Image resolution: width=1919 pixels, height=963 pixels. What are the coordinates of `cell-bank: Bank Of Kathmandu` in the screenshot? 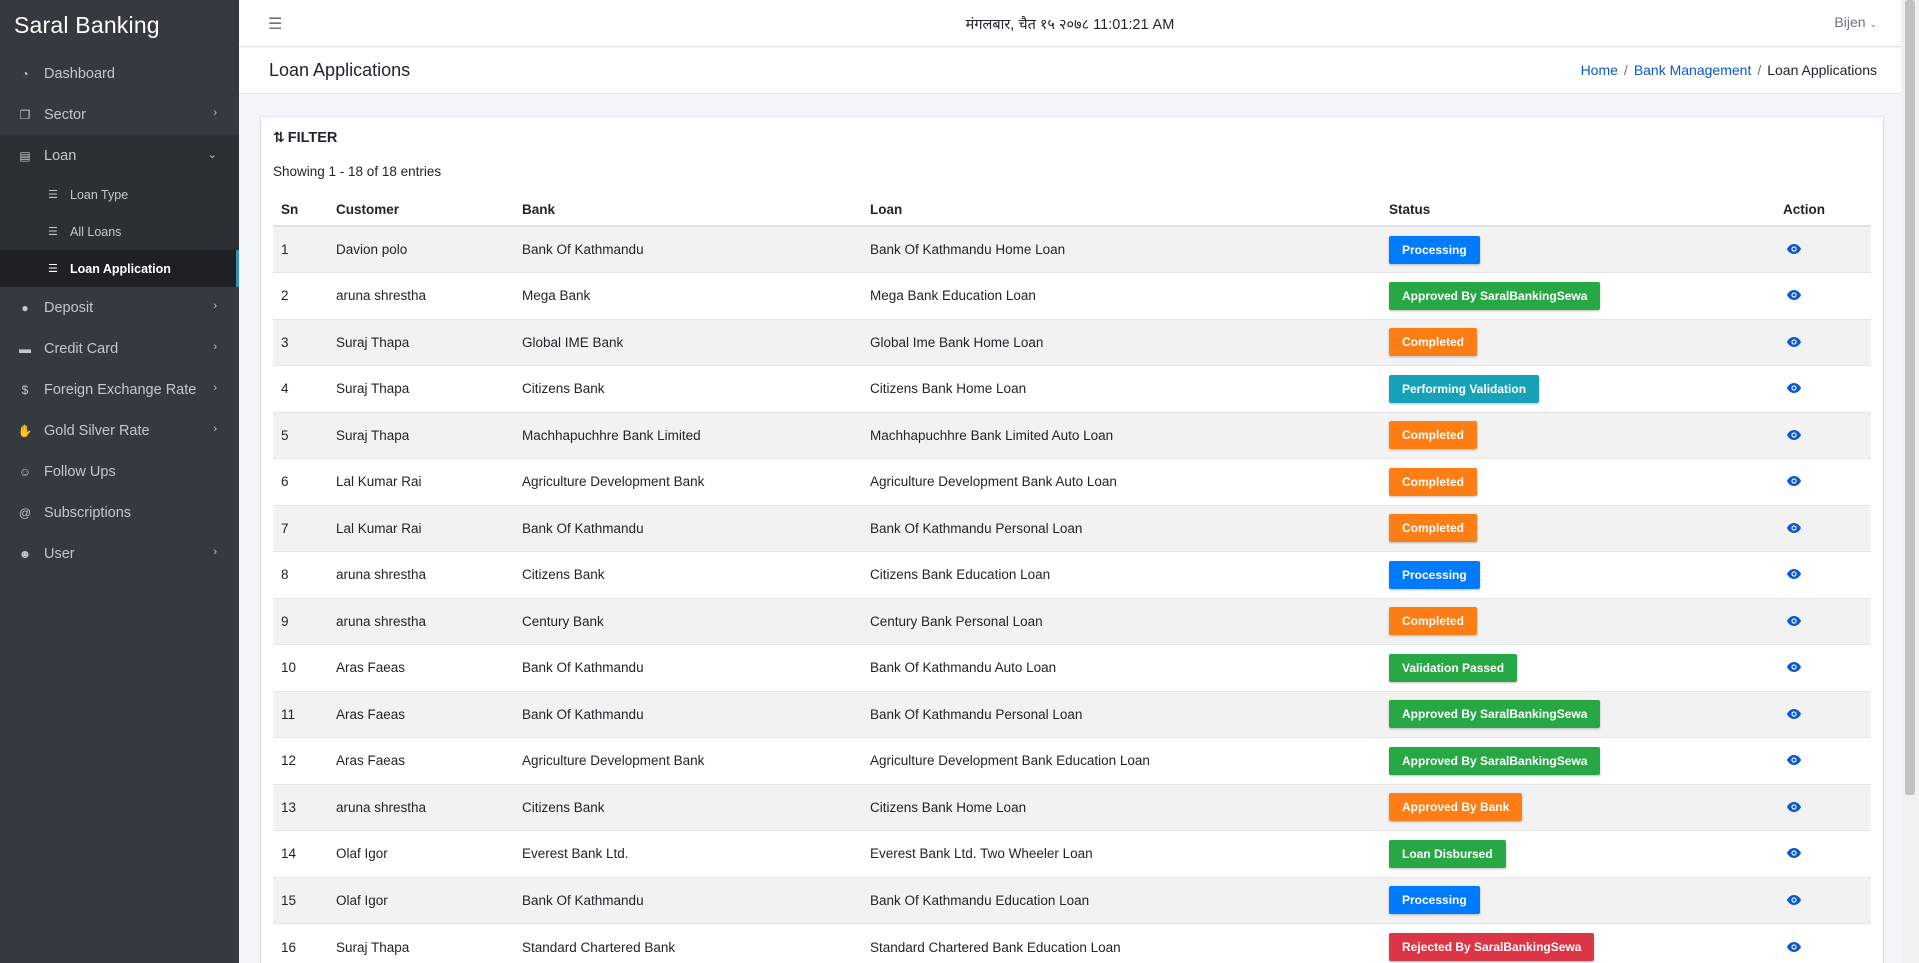 It's located at (688, 249).